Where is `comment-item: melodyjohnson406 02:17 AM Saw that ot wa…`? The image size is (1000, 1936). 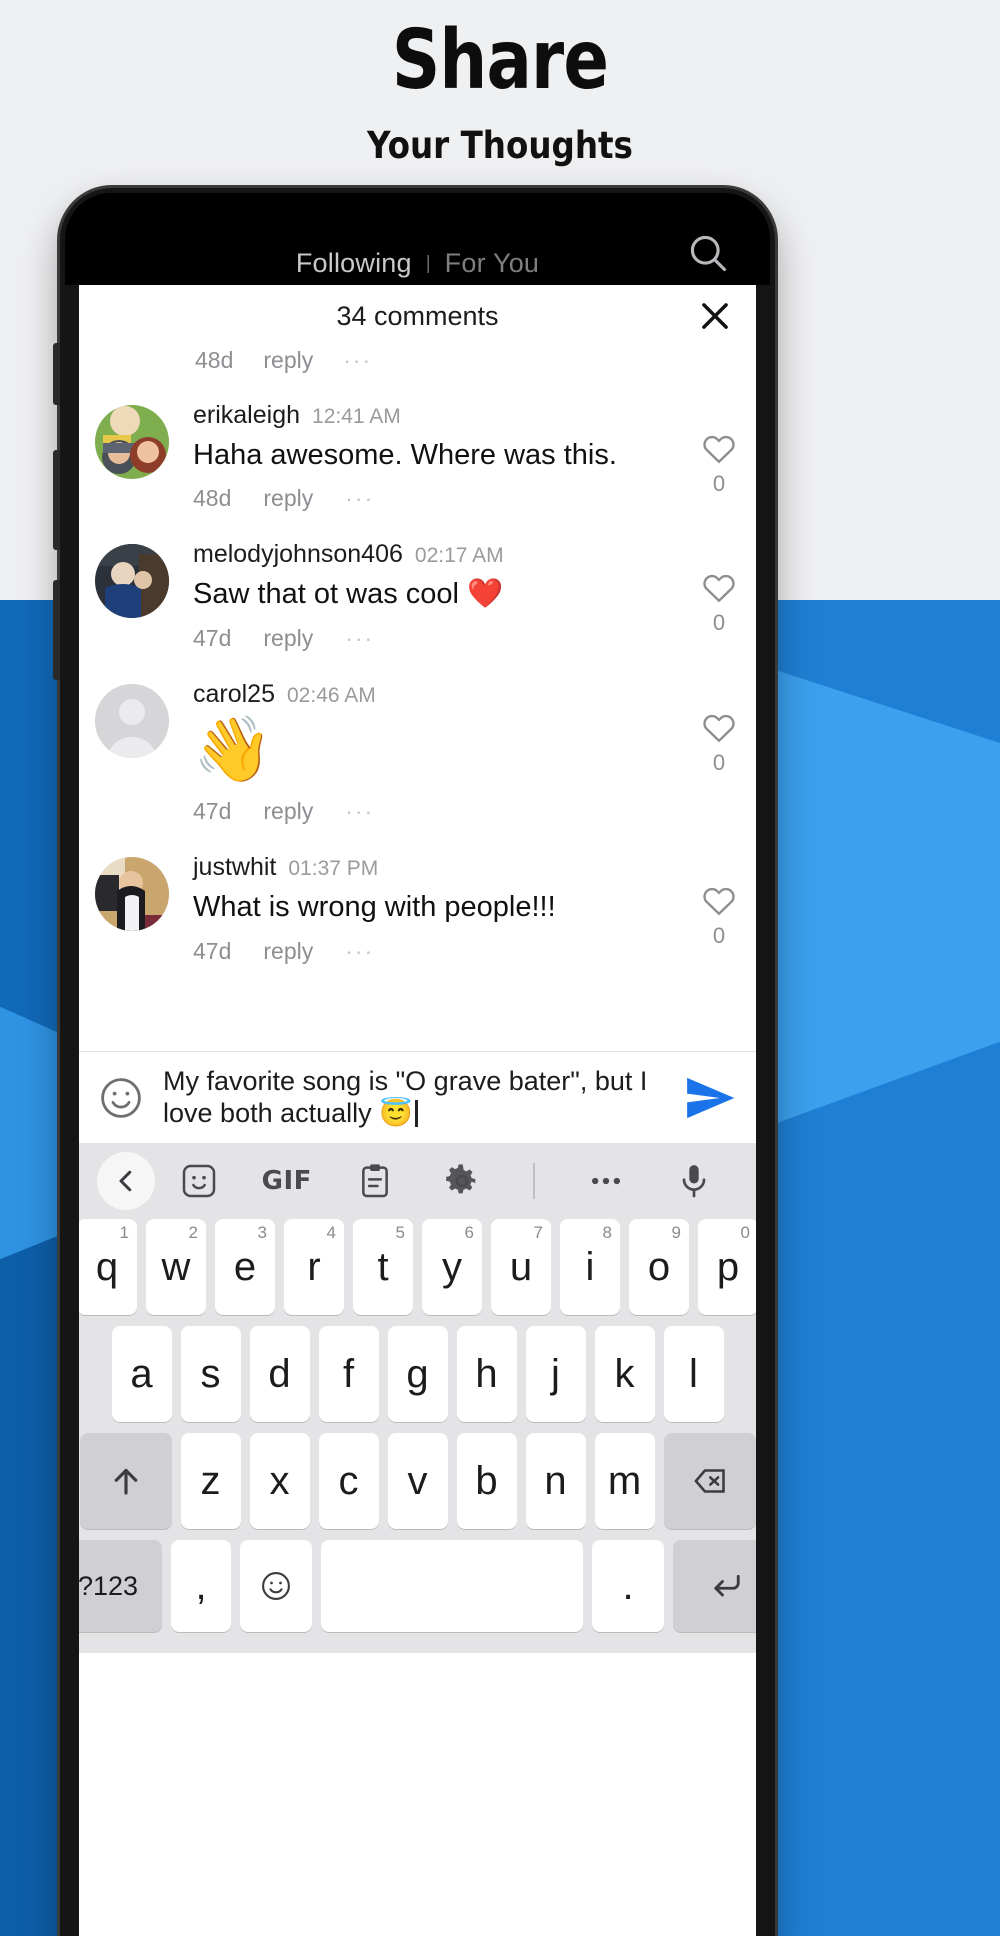
comment-item: melodyjohnson406 02:17 AM Saw that ot wa… is located at coordinates (417, 595).